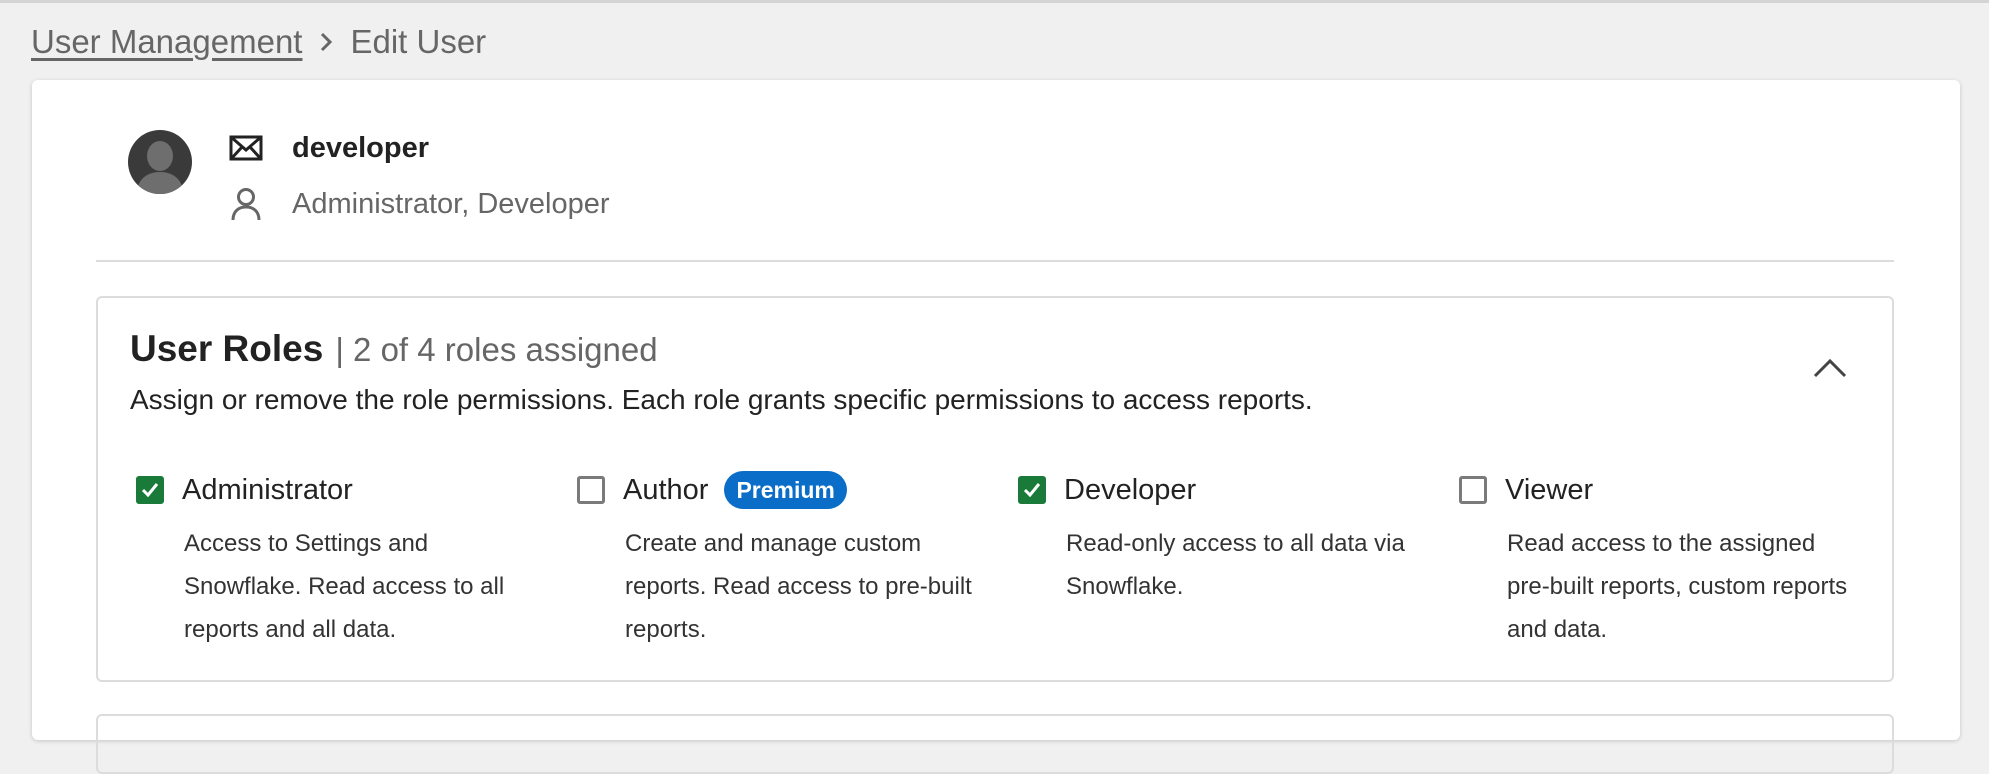 The width and height of the screenshot is (1989, 774). I want to click on user-email-row: developer, so click(328, 148).